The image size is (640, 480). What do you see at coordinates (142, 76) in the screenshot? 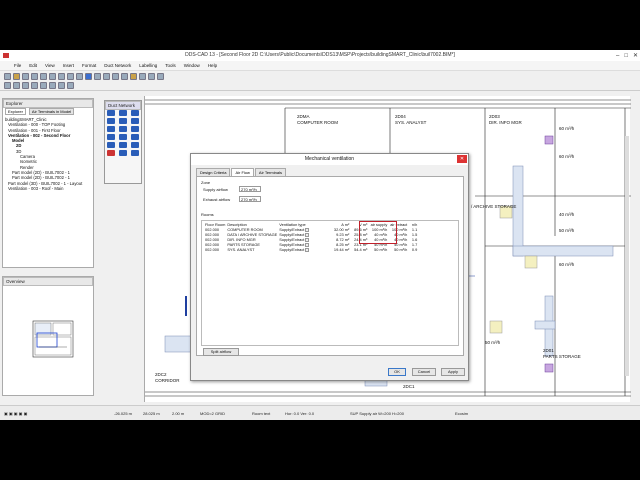
I see `measure-icon` at bounding box center [142, 76].